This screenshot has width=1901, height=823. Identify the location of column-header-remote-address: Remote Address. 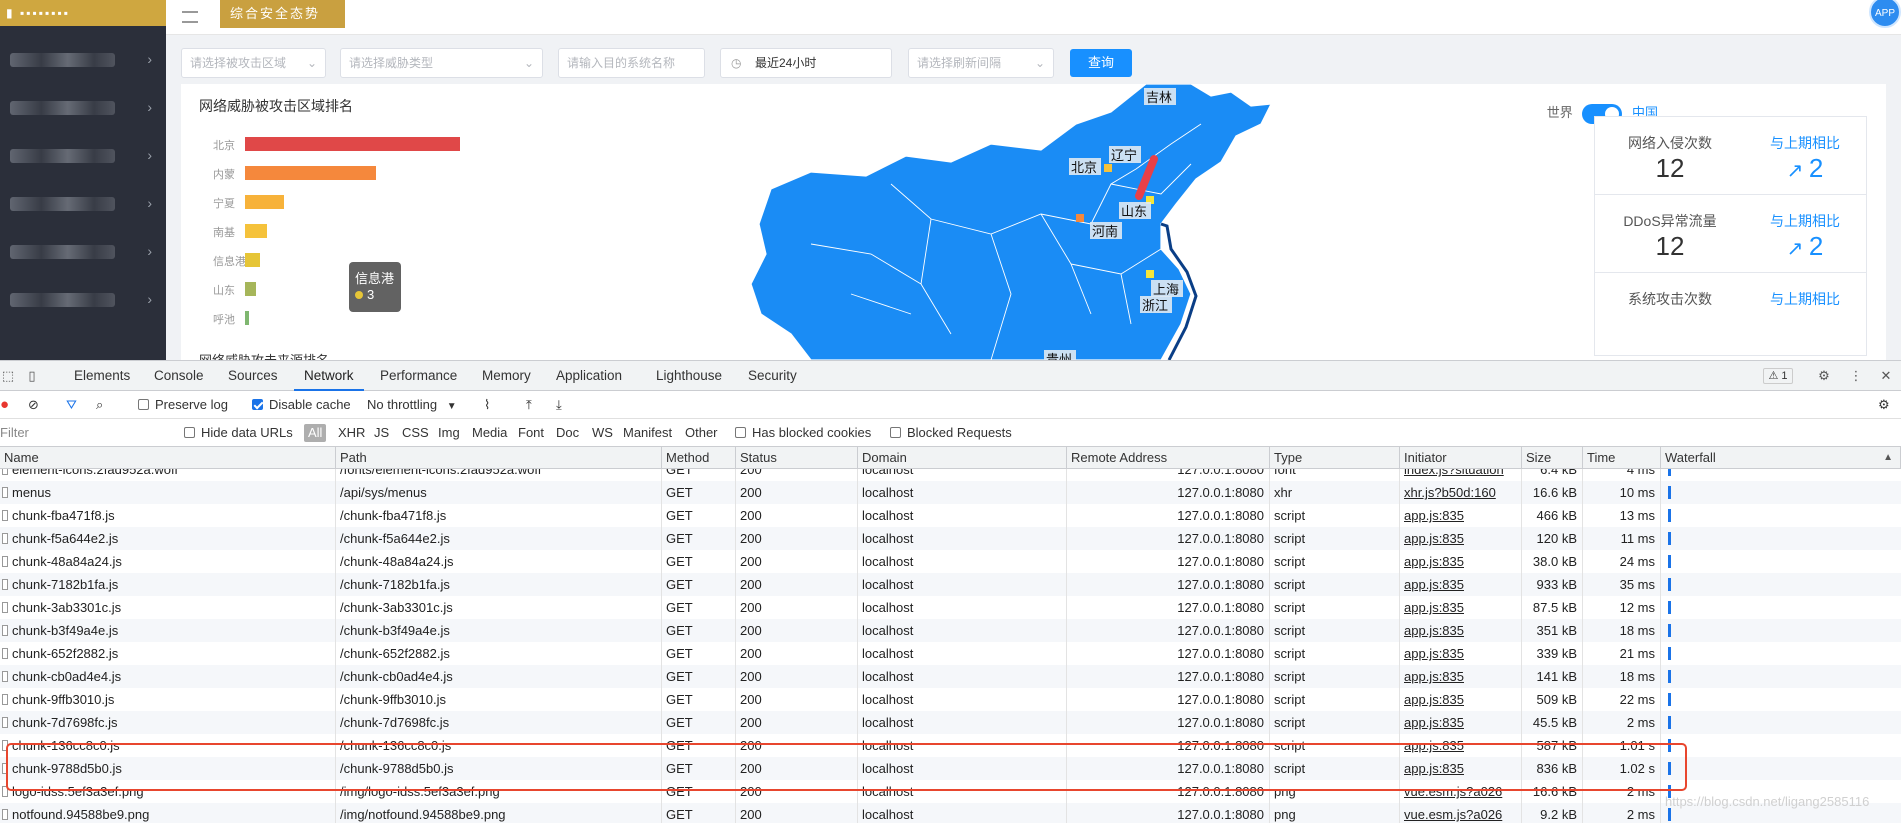
(1168, 458).